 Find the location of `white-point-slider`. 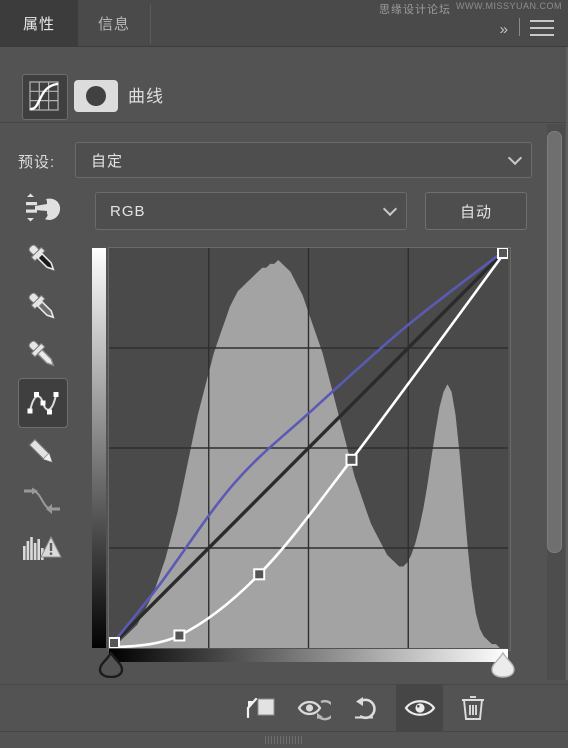

white-point-slider is located at coordinates (503, 665).